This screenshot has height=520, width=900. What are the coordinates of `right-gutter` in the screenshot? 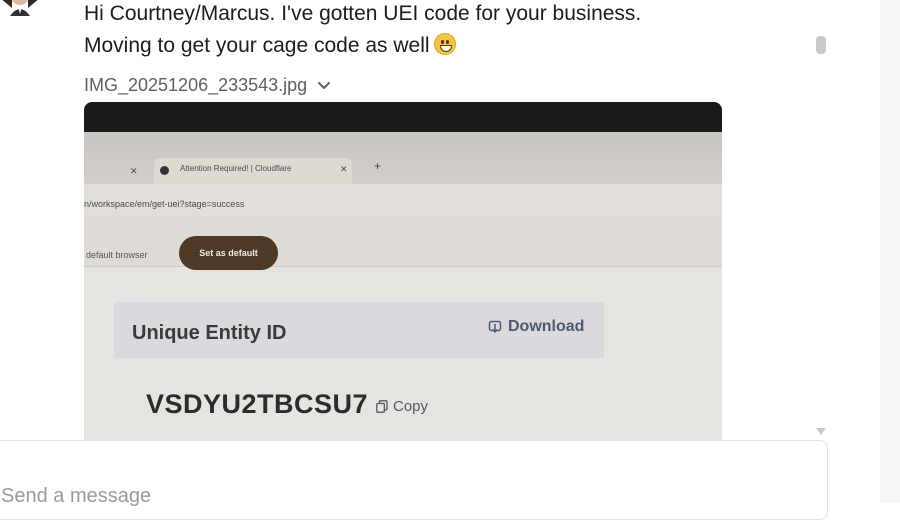 It's located at (890, 251).